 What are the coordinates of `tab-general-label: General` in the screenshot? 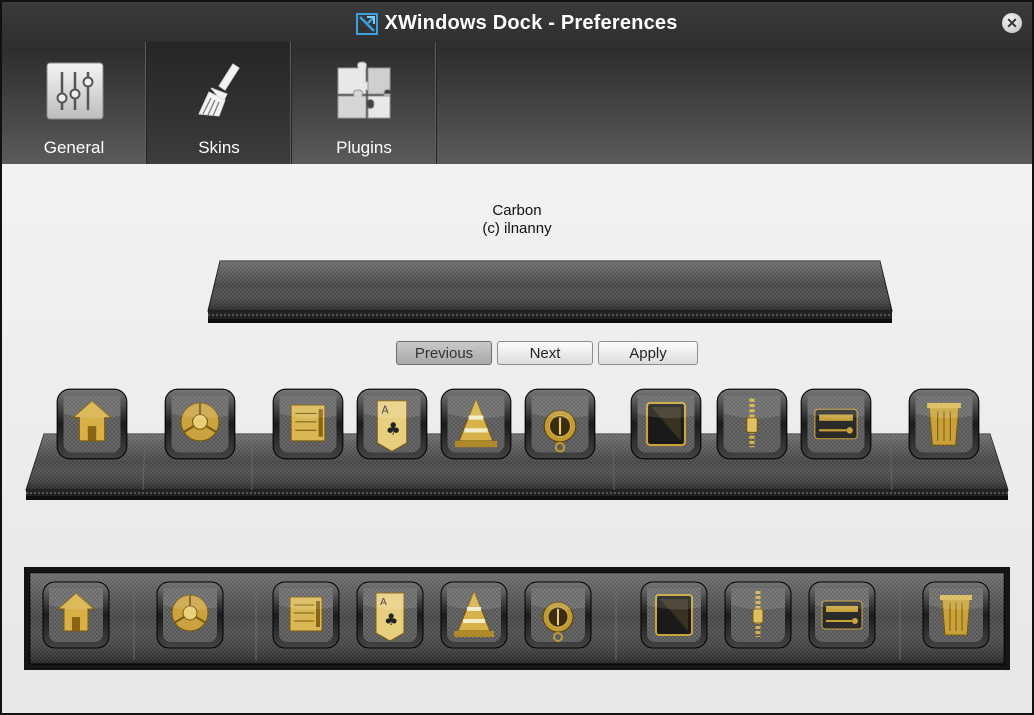 It's located at (74, 147).